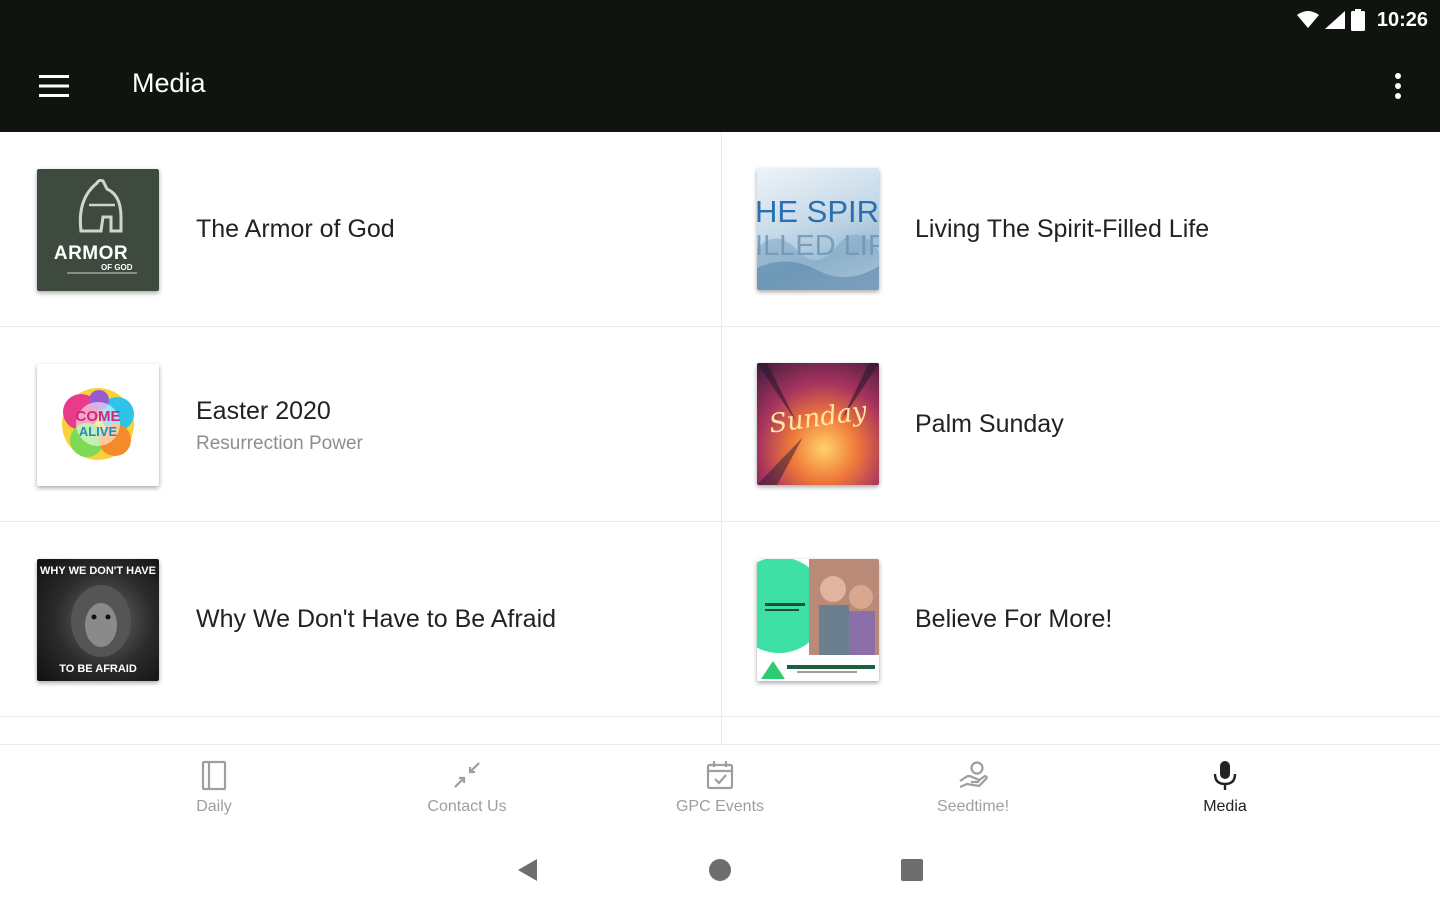 This screenshot has width=1440, height=900. Describe the element at coordinates (98, 416) in the screenshot. I see `thumb-title: COME` at that location.